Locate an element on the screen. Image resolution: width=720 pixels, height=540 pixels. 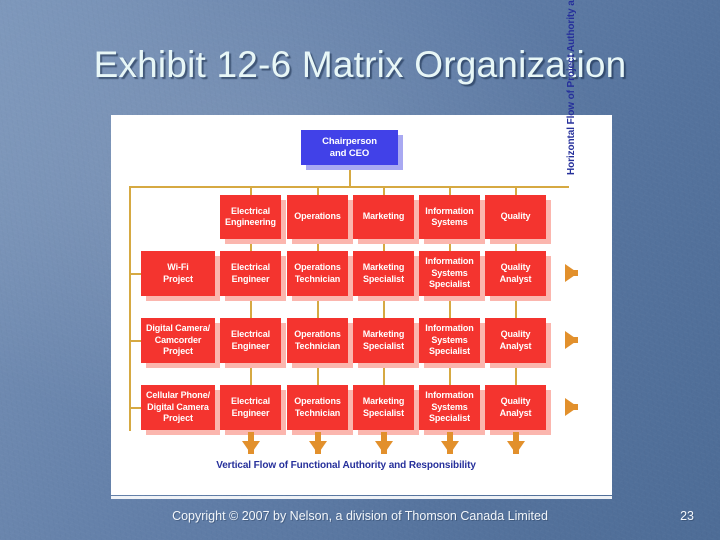
box-label: Marketing is located at coordinates (383, 216).